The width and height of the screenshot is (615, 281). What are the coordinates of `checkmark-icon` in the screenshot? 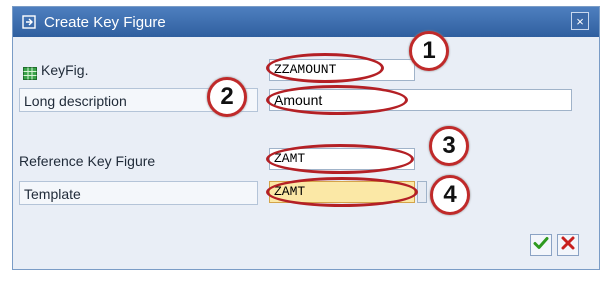 It's located at (541, 245).